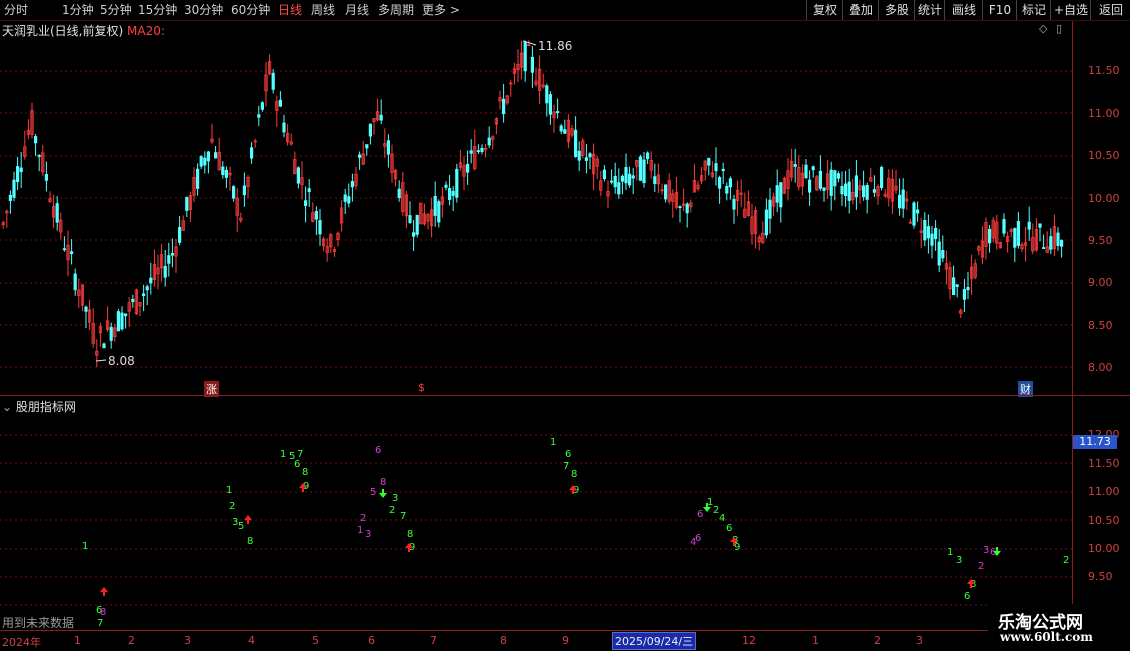  Describe the element at coordinates (654, 641) in the screenshot. I see `cursor-date-label: 2025/09/24/三` at that location.